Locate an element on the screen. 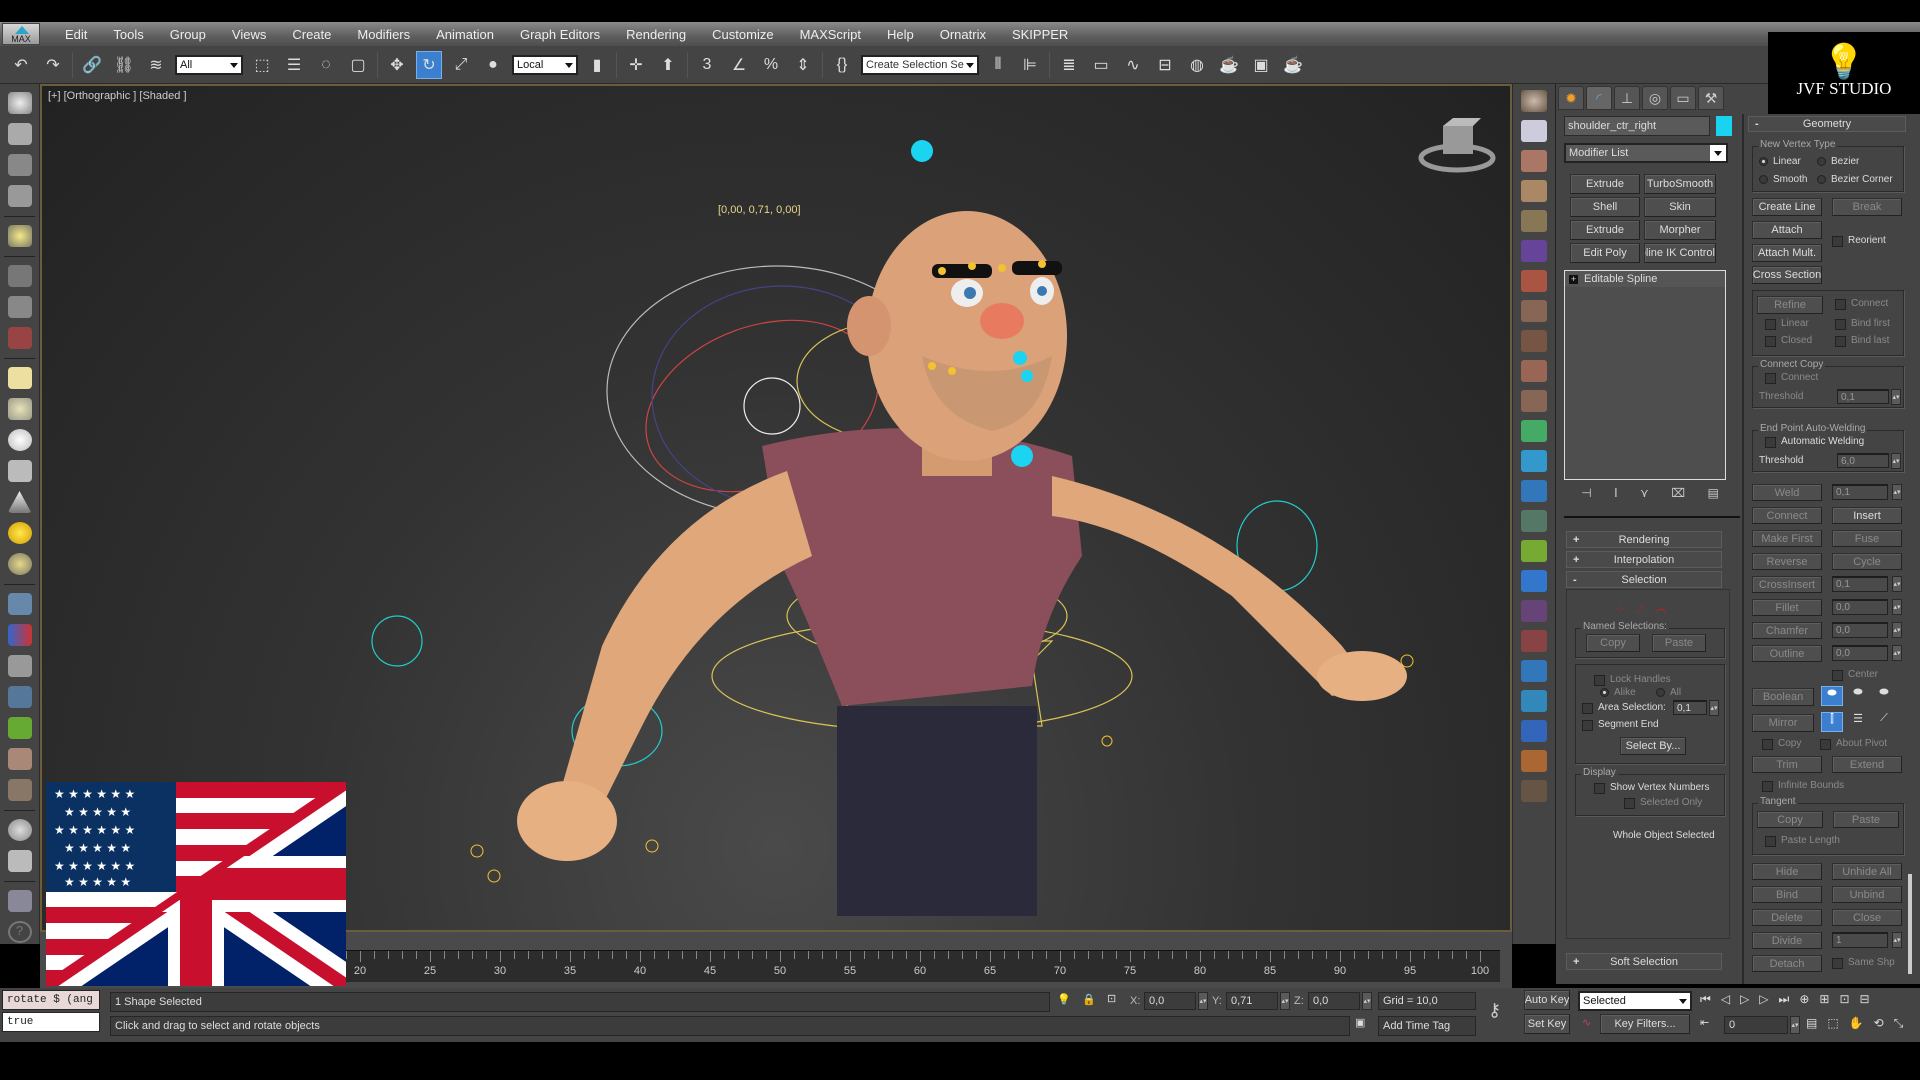  time-tag-icon: ▣ is located at coordinates (1360, 1022).